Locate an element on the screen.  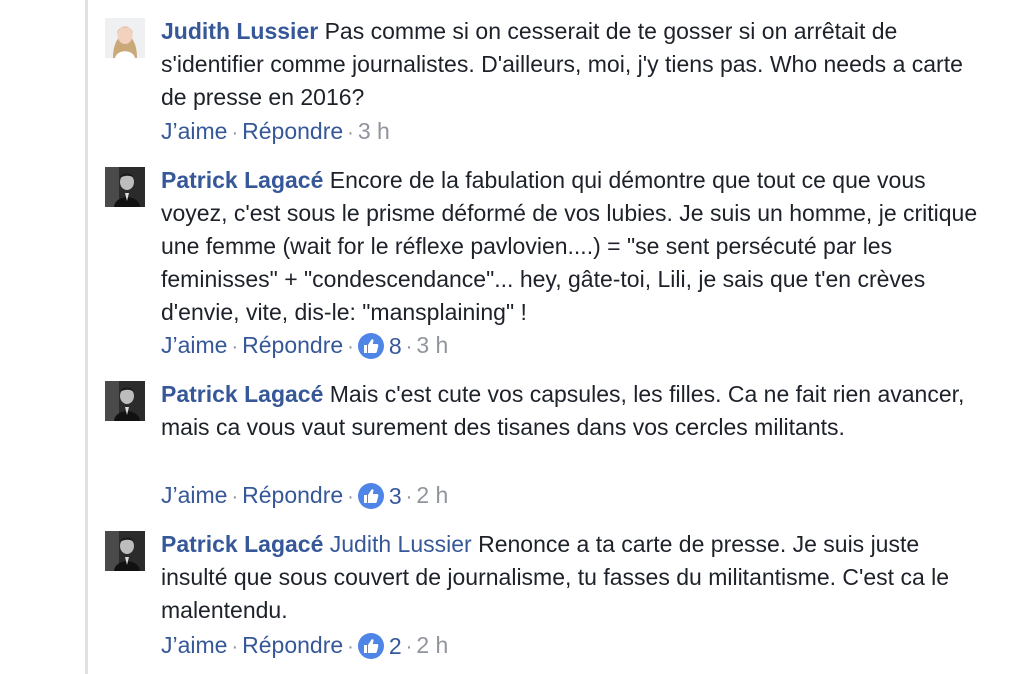
avatar-judith-lussier is located at coordinates (125, 38).